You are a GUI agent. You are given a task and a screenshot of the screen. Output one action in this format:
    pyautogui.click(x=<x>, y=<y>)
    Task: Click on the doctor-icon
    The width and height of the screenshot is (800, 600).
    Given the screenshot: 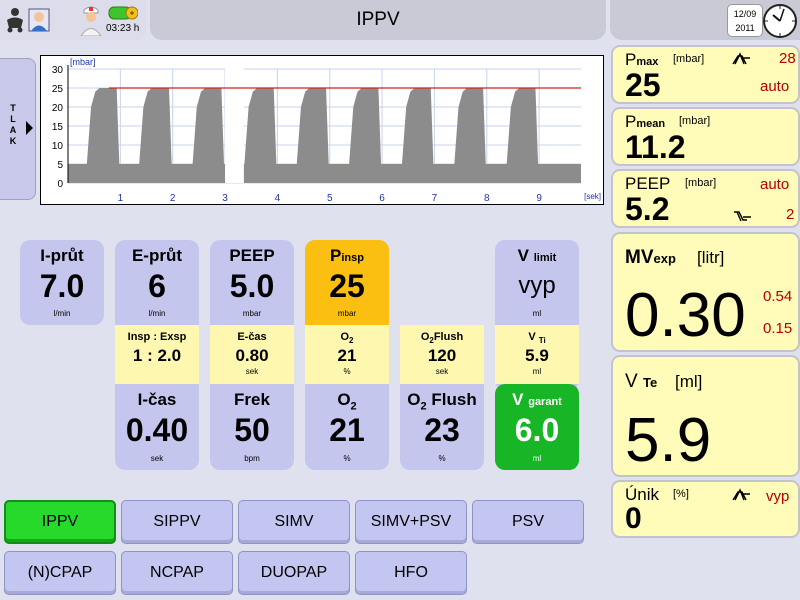 What is the action you would take?
    pyautogui.click(x=91, y=20)
    